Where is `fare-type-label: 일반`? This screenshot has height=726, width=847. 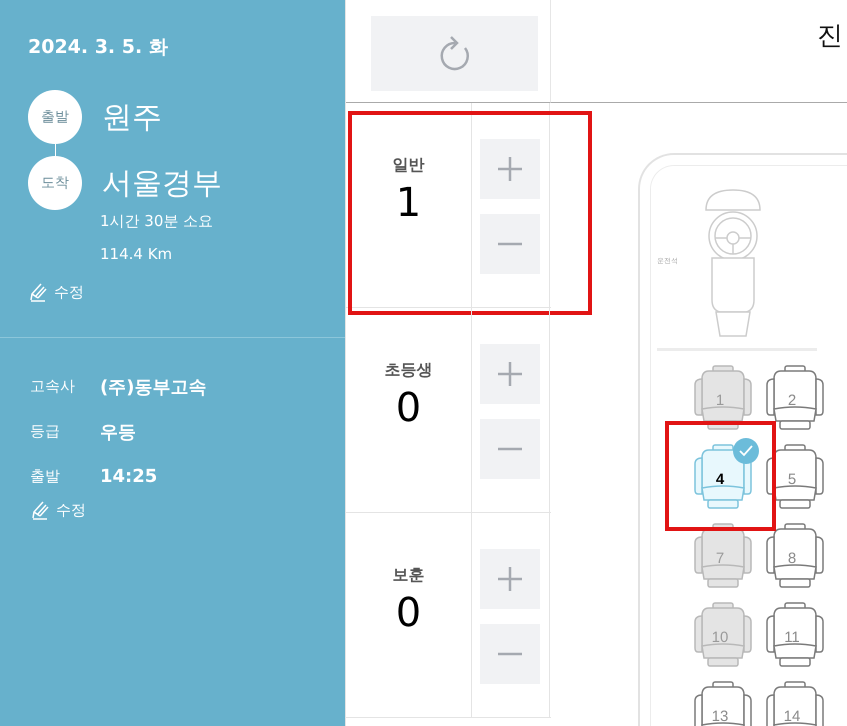
fare-type-label: 일반 is located at coordinates (408, 165).